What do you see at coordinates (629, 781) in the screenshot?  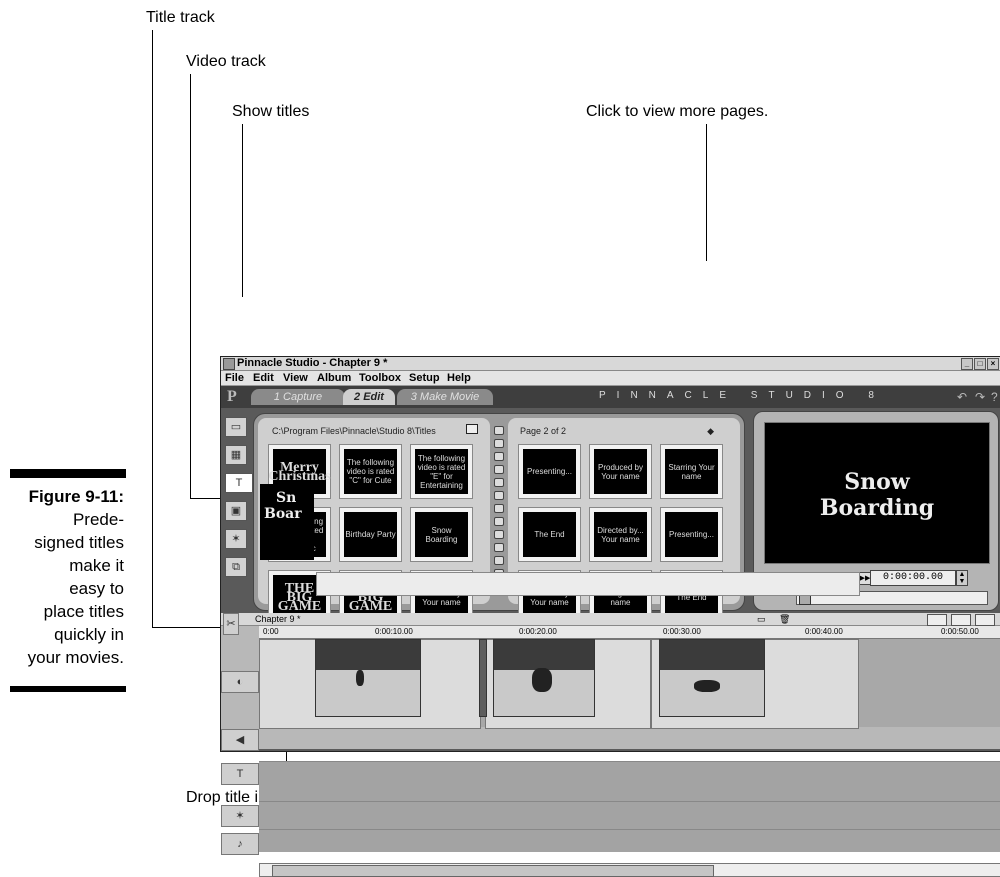 I see `title-track-row` at bounding box center [629, 781].